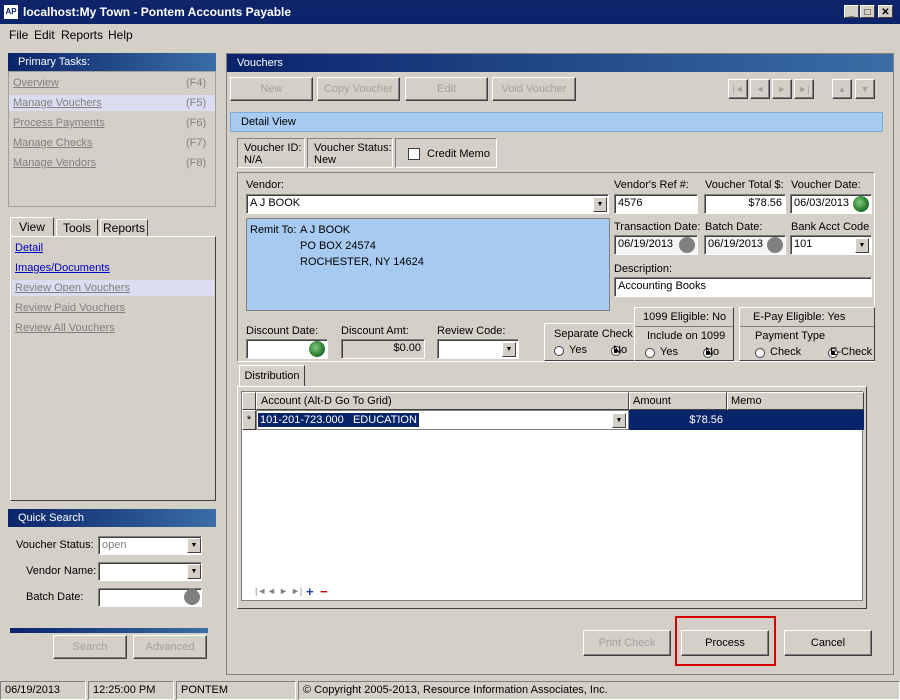 Image resolution: width=900 pixels, height=700 pixels. Describe the element at coordinates (59, 123) in the screenshot. I see `task-process-payments: Process Payments` at that location.